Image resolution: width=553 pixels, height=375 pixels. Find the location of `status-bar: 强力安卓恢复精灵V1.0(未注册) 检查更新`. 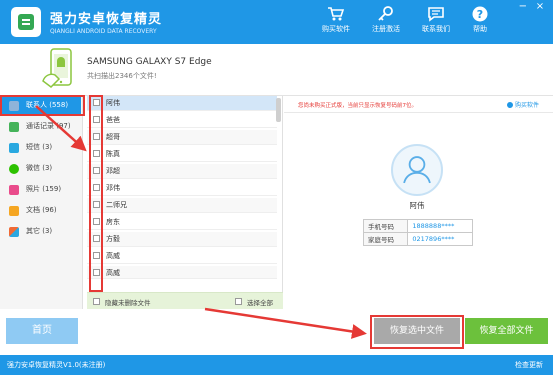

status-bar: 强力安卓恢复精灵V1.0(未注册) 检查更新 is located at coordinates (276, 365).